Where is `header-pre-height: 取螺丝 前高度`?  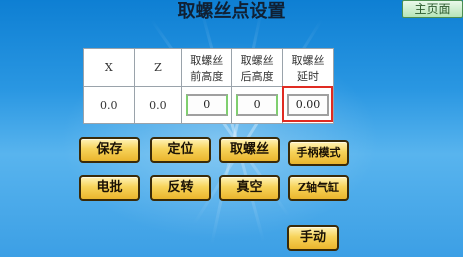
header-pre-height: 取螺丝 前高度 is located at coordinates (207, 67).